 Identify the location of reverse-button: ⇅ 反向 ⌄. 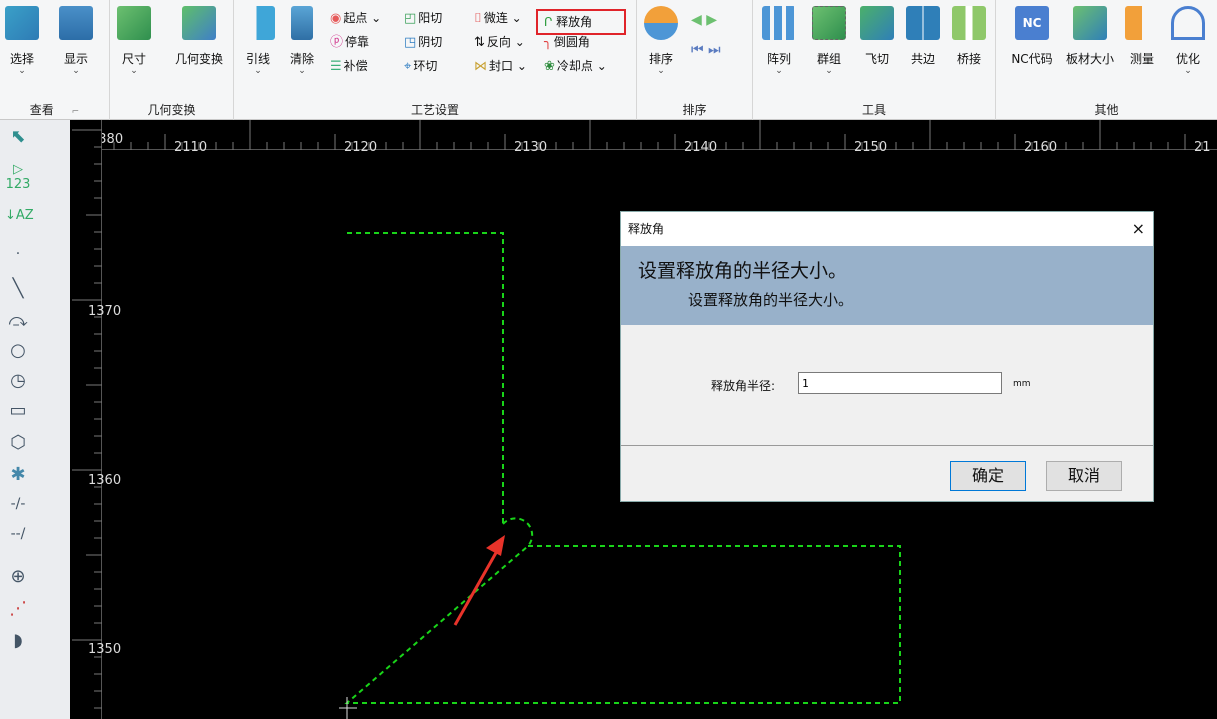
(499, 42).